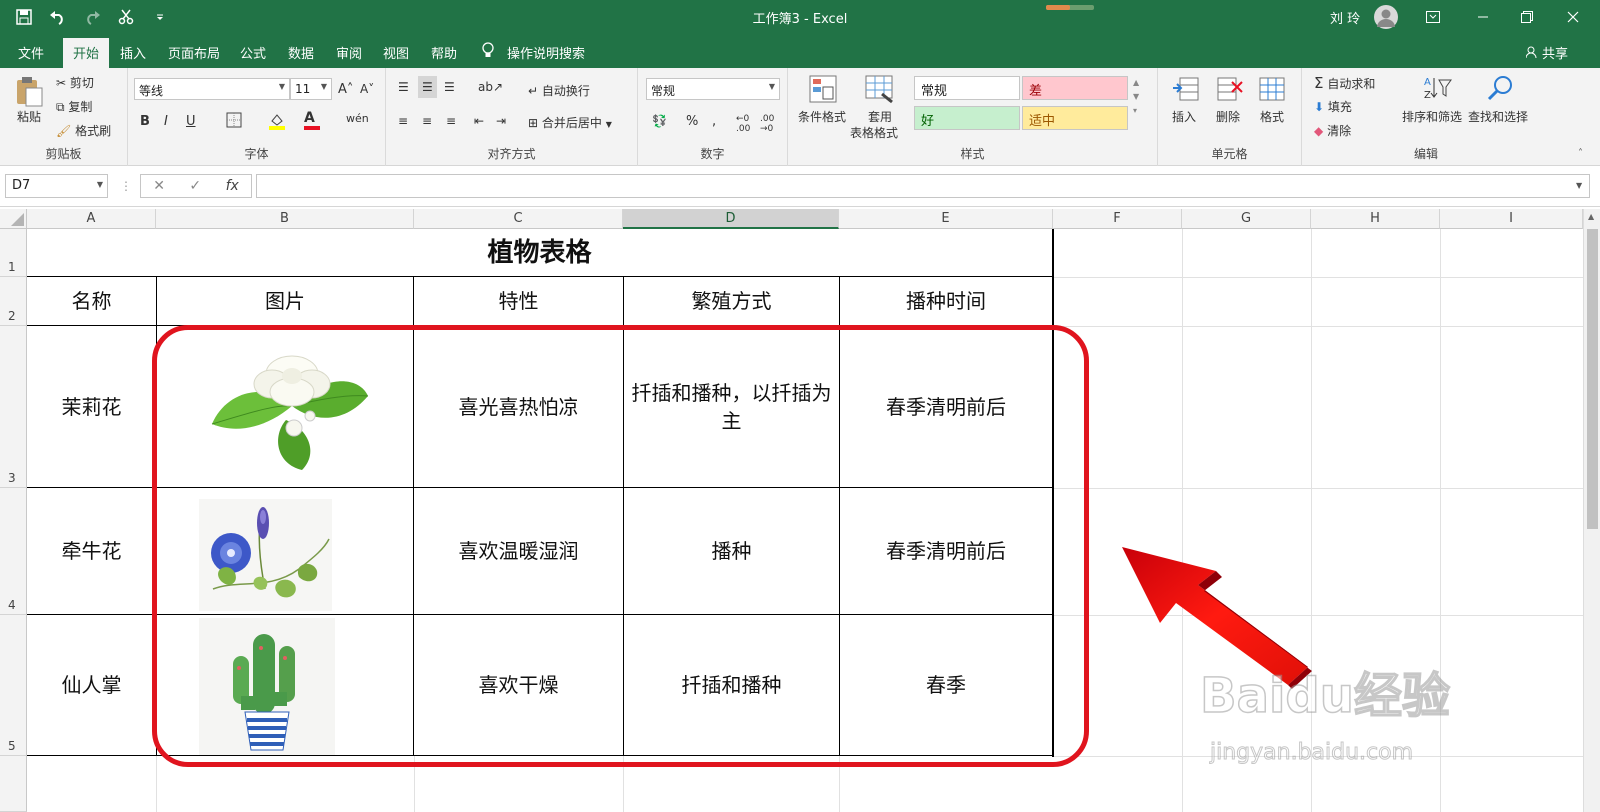  Describe the element at coordinates (518, 219) in the screenshot. I see `column-header-c: C` at that location.